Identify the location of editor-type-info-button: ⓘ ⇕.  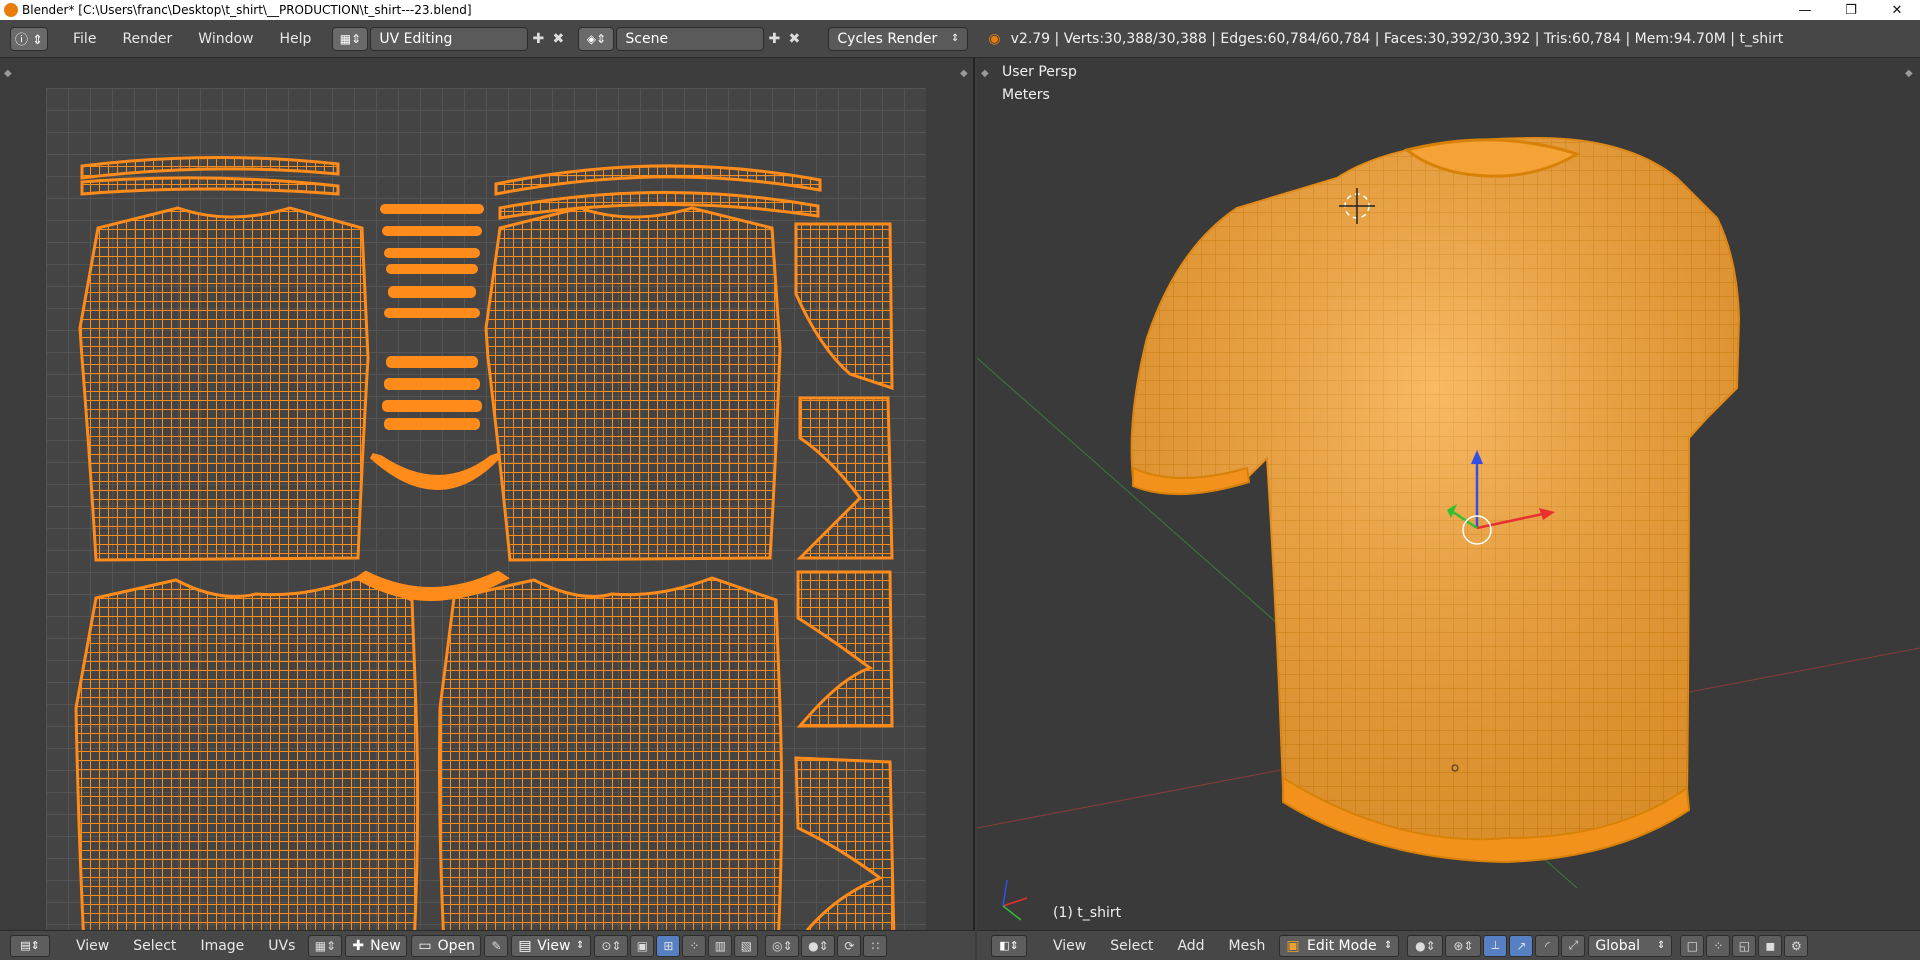
(29, 38).